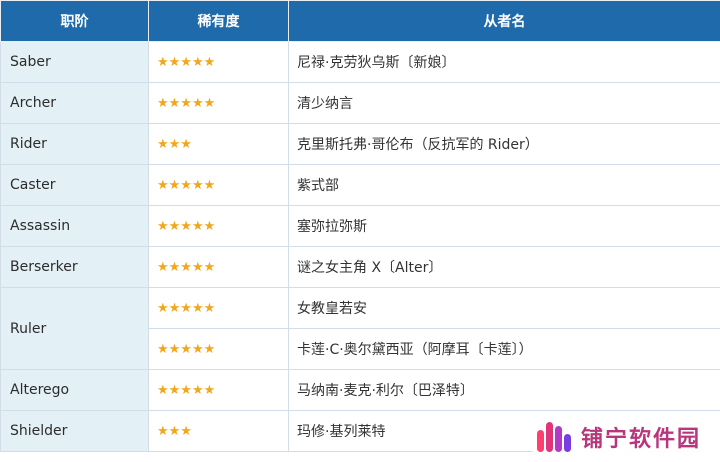  Describe the element at coordinates (74, 431) in the screenshot. I see `class-cell: Shielder` at that location.